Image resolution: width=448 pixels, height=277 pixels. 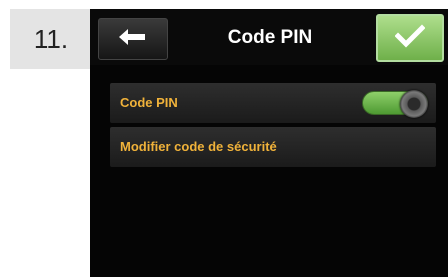 I want to click on arrow-left-icon, so click(x=133, y=39).